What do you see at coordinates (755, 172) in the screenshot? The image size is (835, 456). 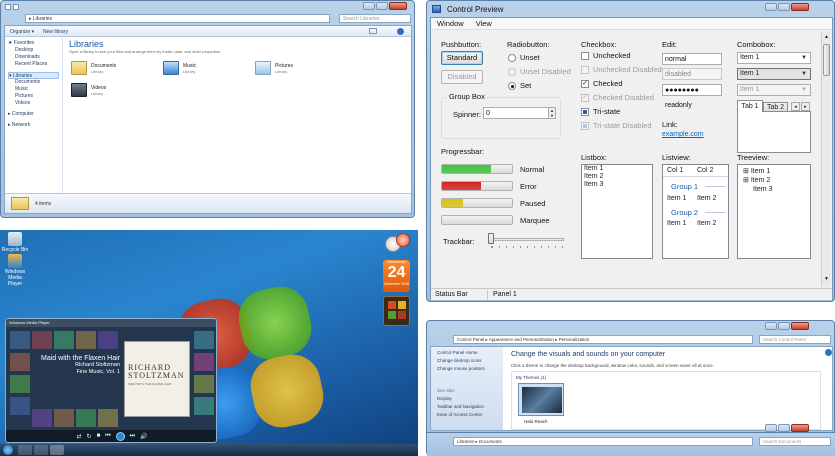 I see `tree-item: ⊞ Item 1` at bounding box center [755, 172].